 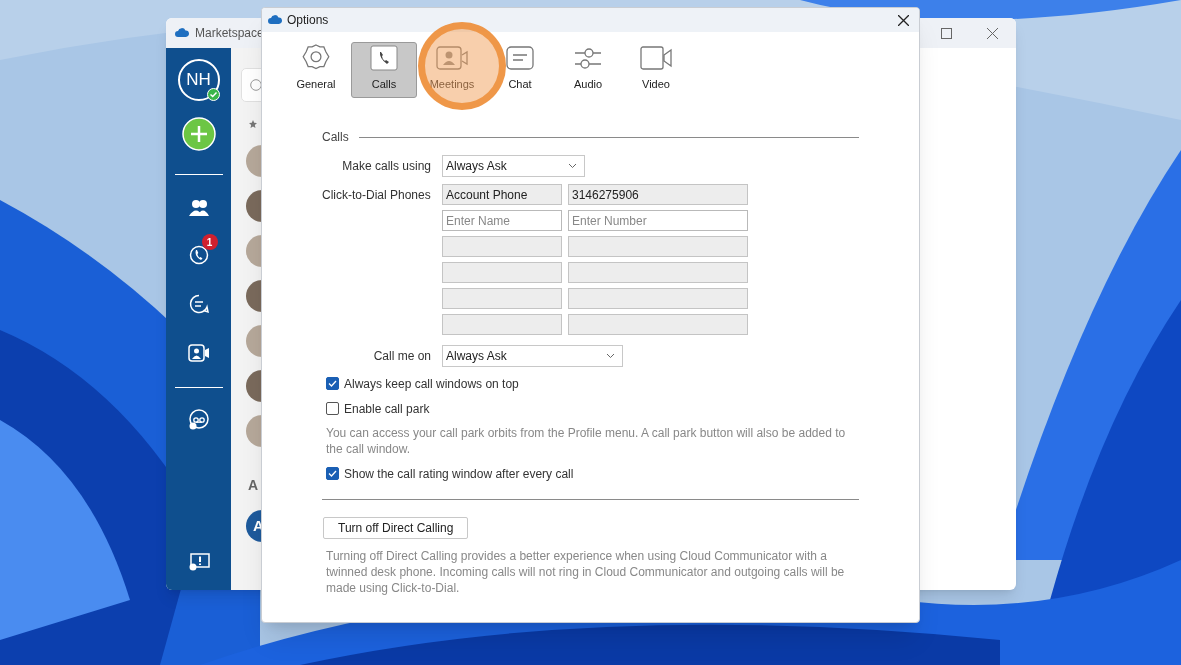 I want to click on checkbox-label: Show the call rating window after every call, so click(x=459, y=474).